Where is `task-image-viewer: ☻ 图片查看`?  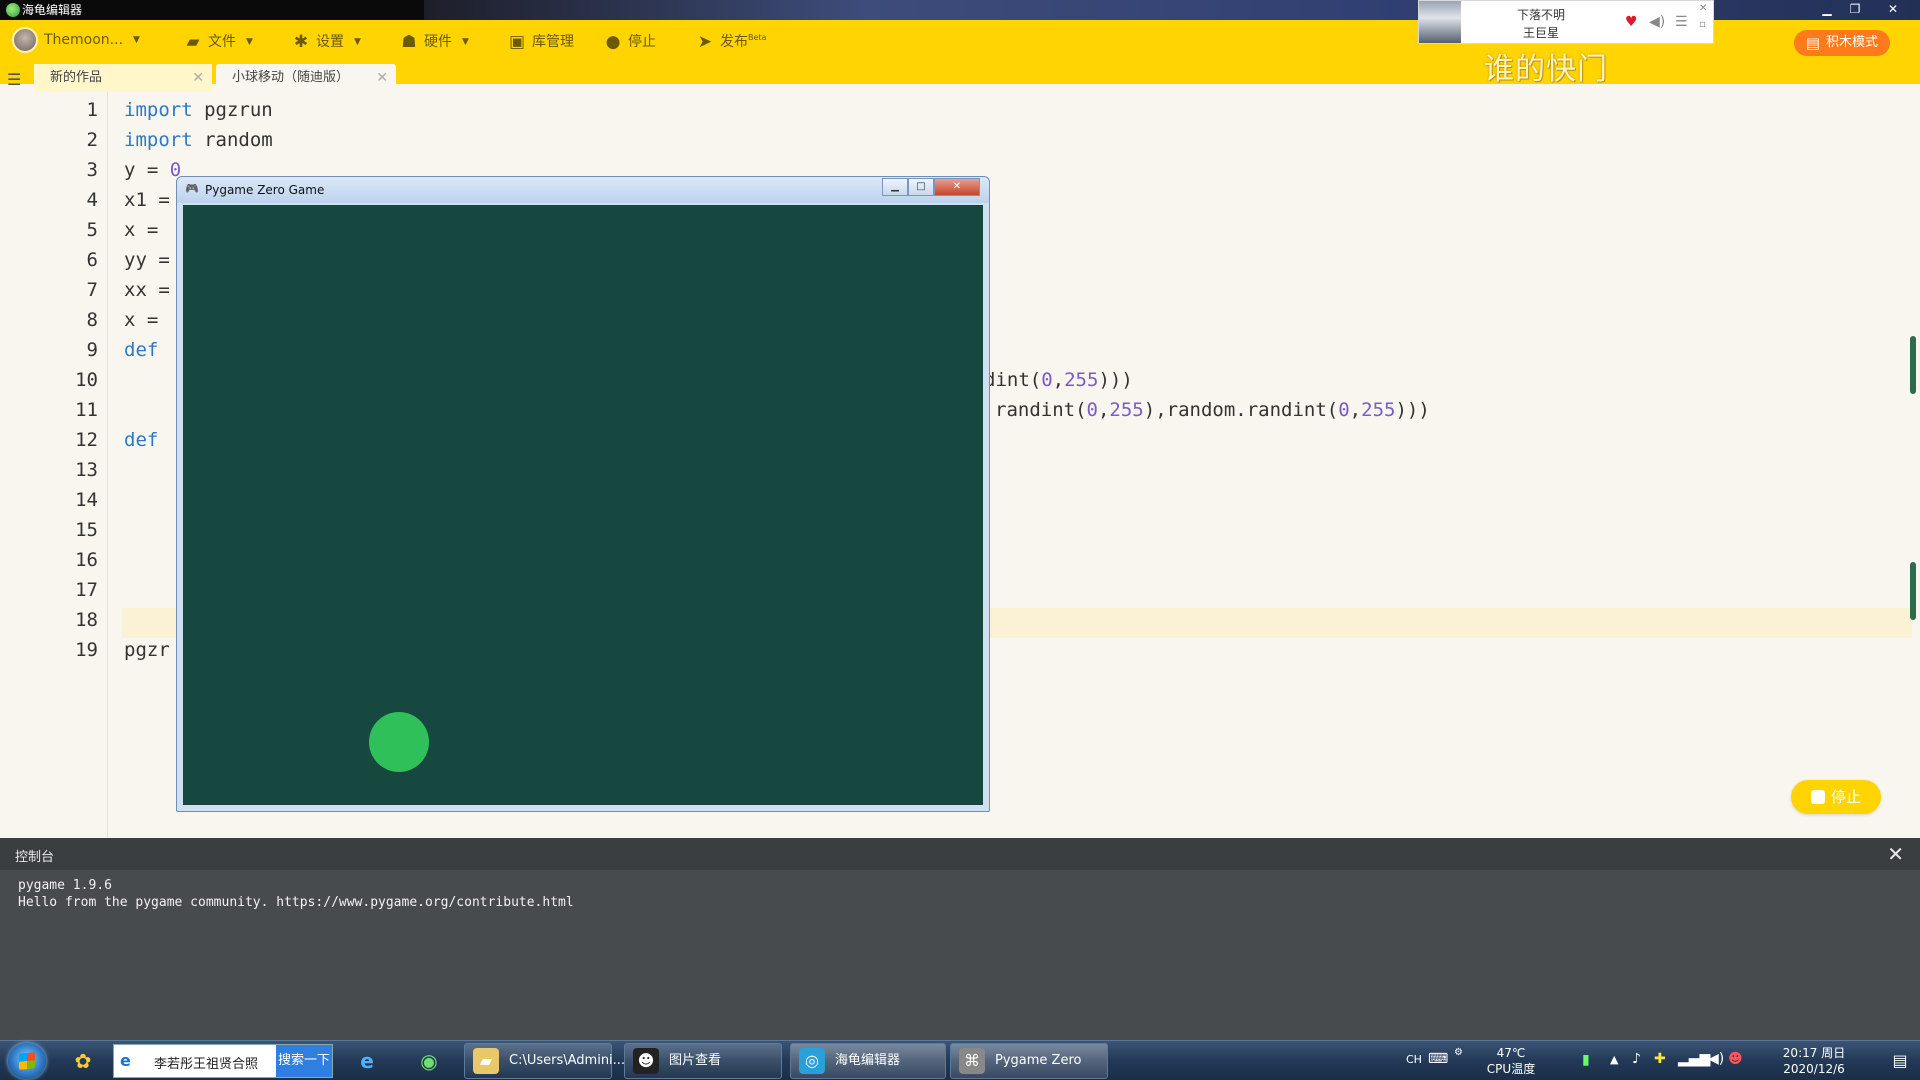
task-image-viewer: ☻ 图片查看 is located at coordinates (703, 1061).